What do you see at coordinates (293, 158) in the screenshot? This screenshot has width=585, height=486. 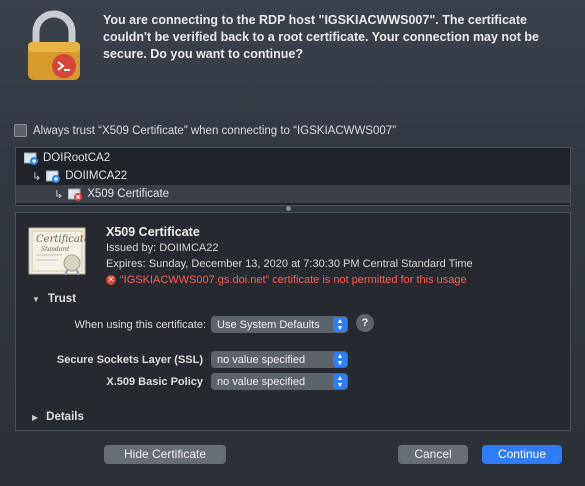 I see `tree-item-root: DOIRootCA2` at bounding box center [293, 158].